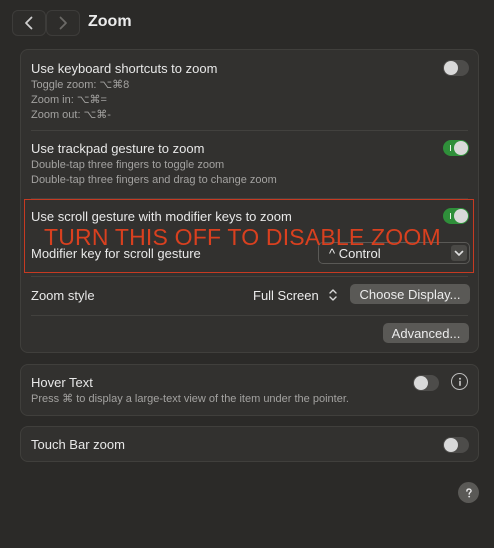 The image size is (494, 548). Describe the element at coordinates (459, 381) in the screenshot. I see `info-icon` at that location.